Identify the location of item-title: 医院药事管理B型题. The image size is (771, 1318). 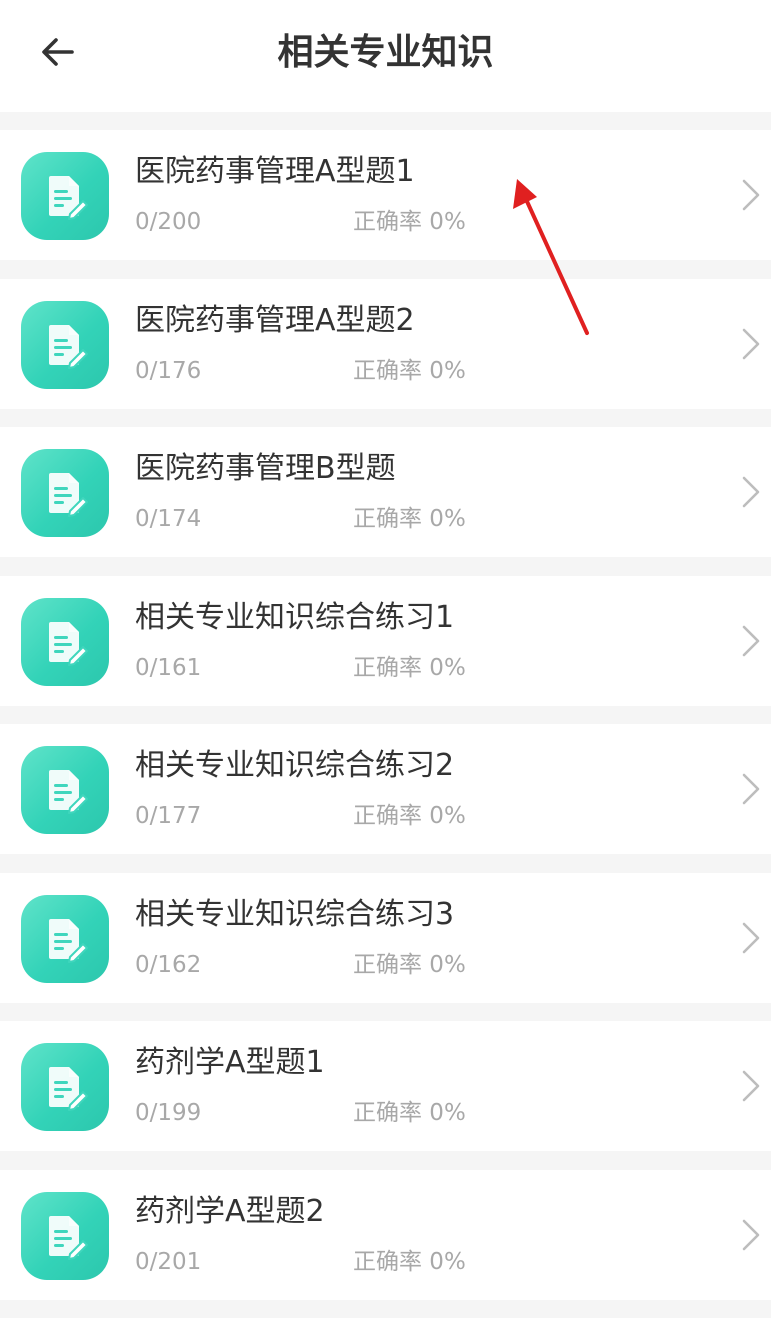
(265, 468).